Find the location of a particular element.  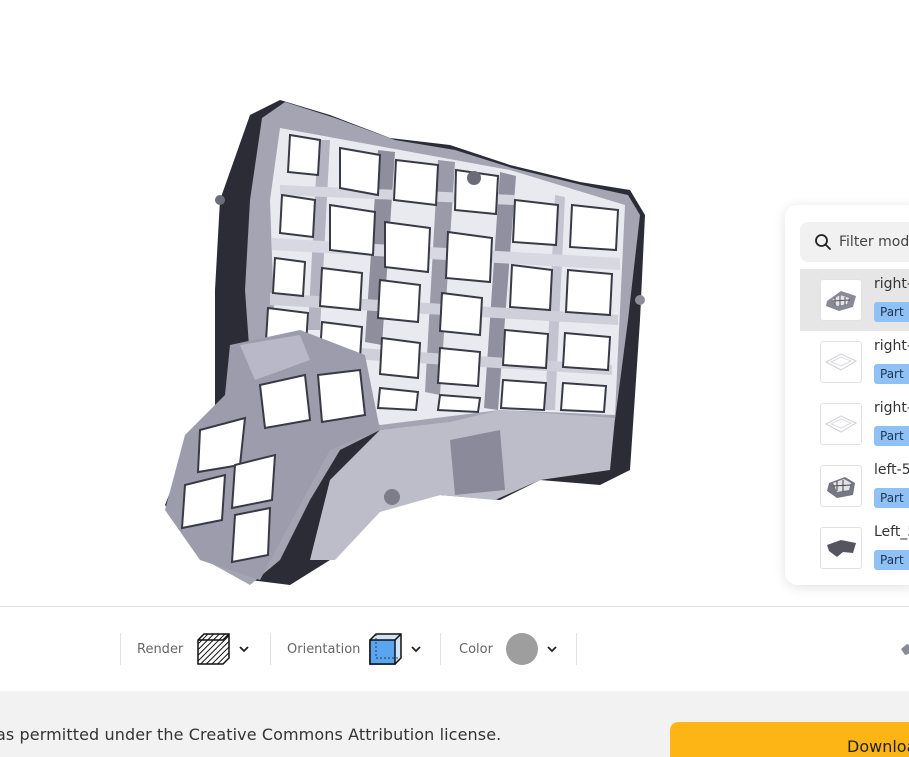

blue-wireframe-cube-icon is located at coordinates (385, 649).